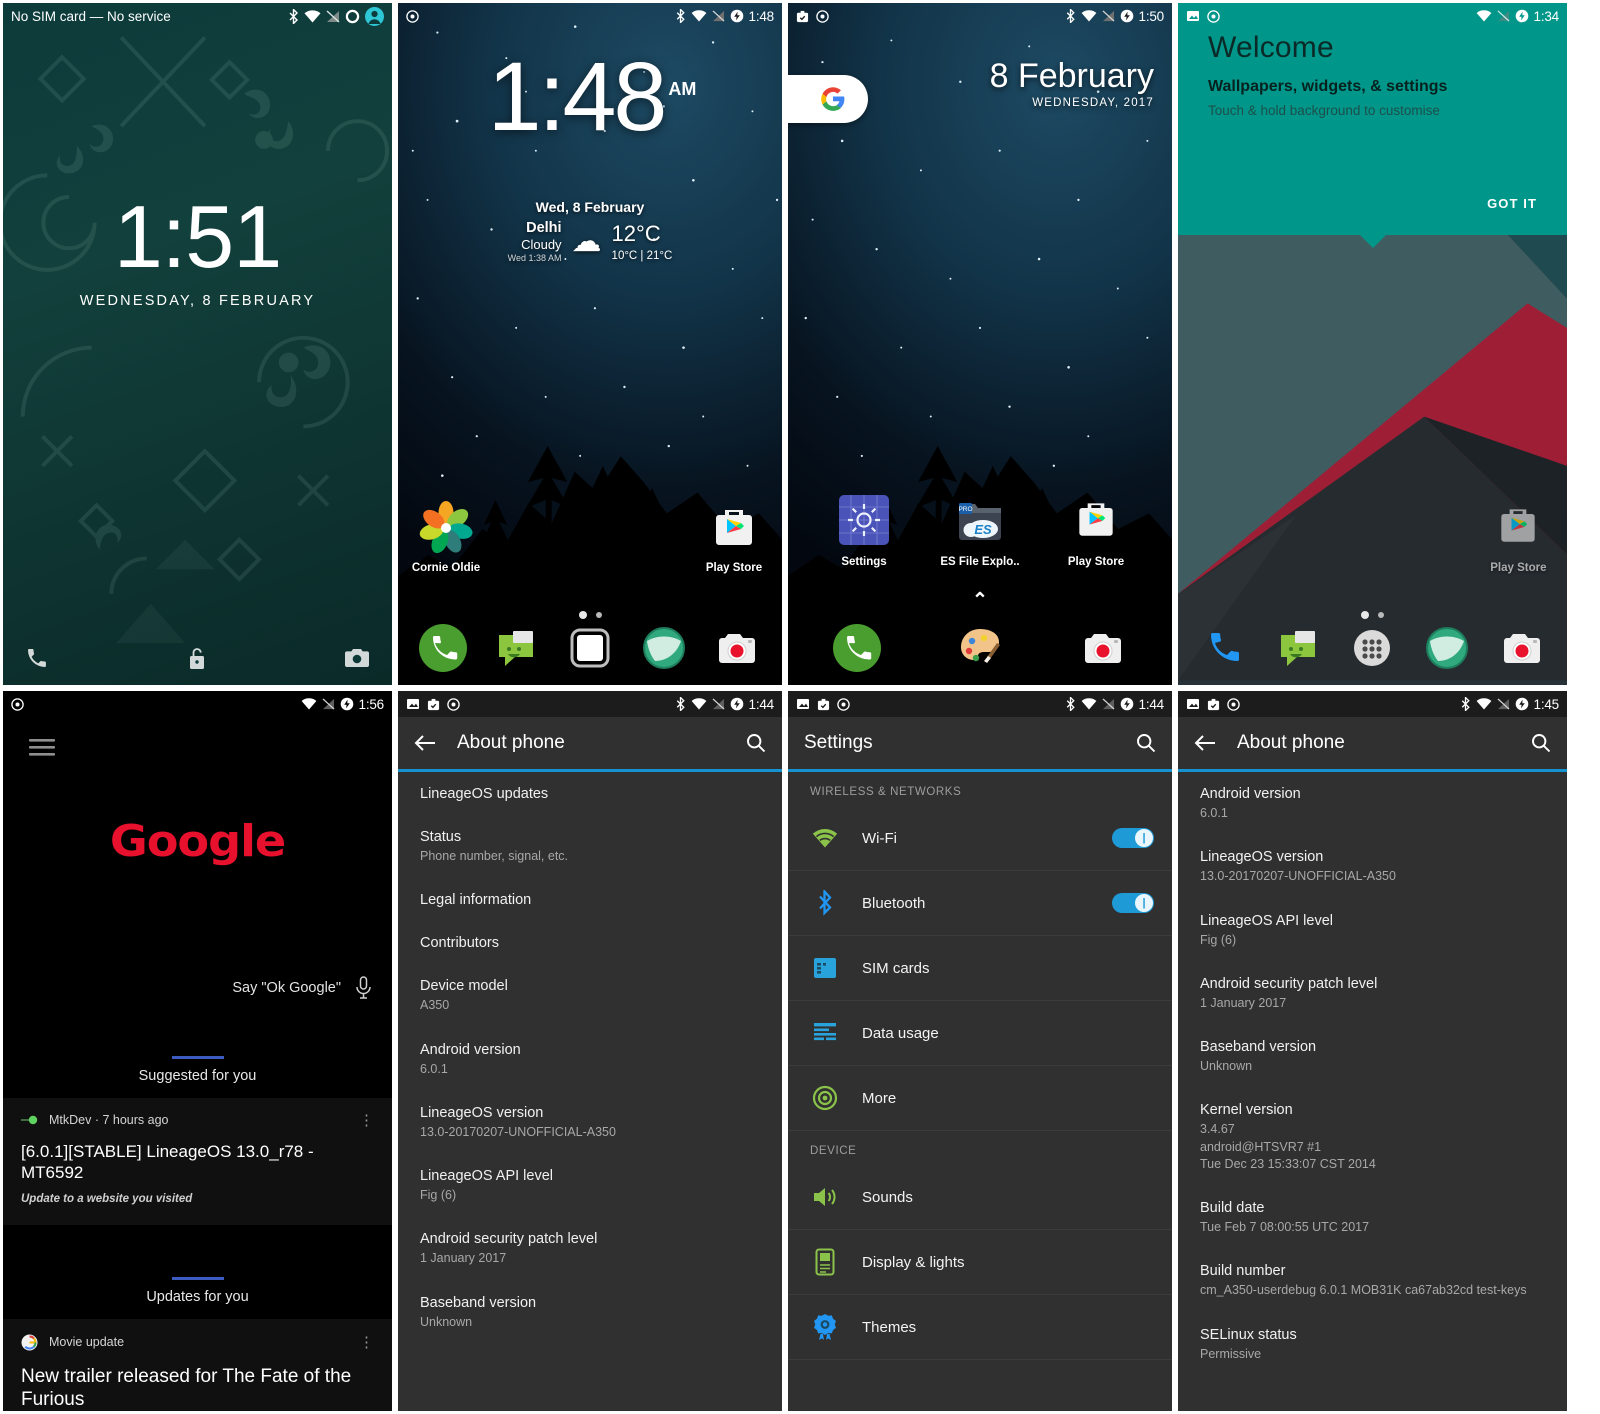  I want to click on wifi-icon, so click(1484, 704).